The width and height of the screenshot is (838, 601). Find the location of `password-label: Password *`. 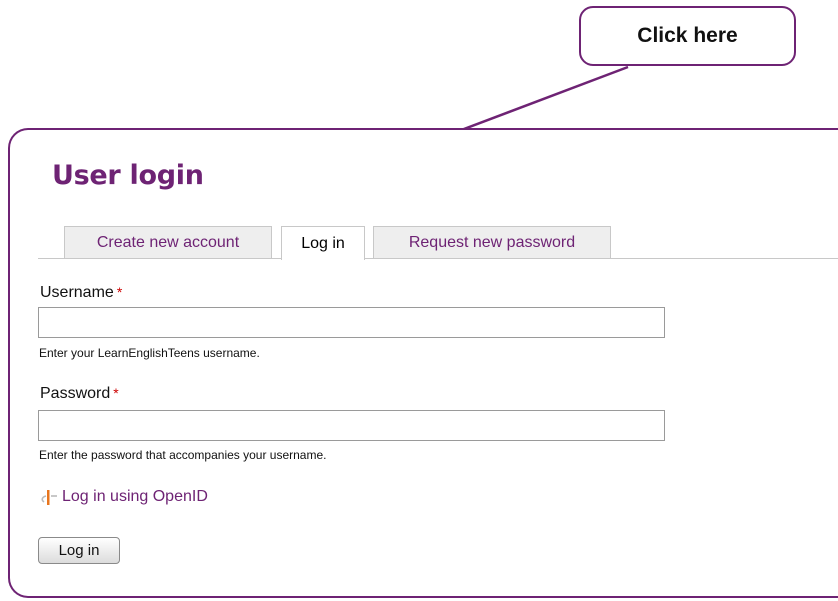

password-label: Password * is located at coordinates (79, 394).